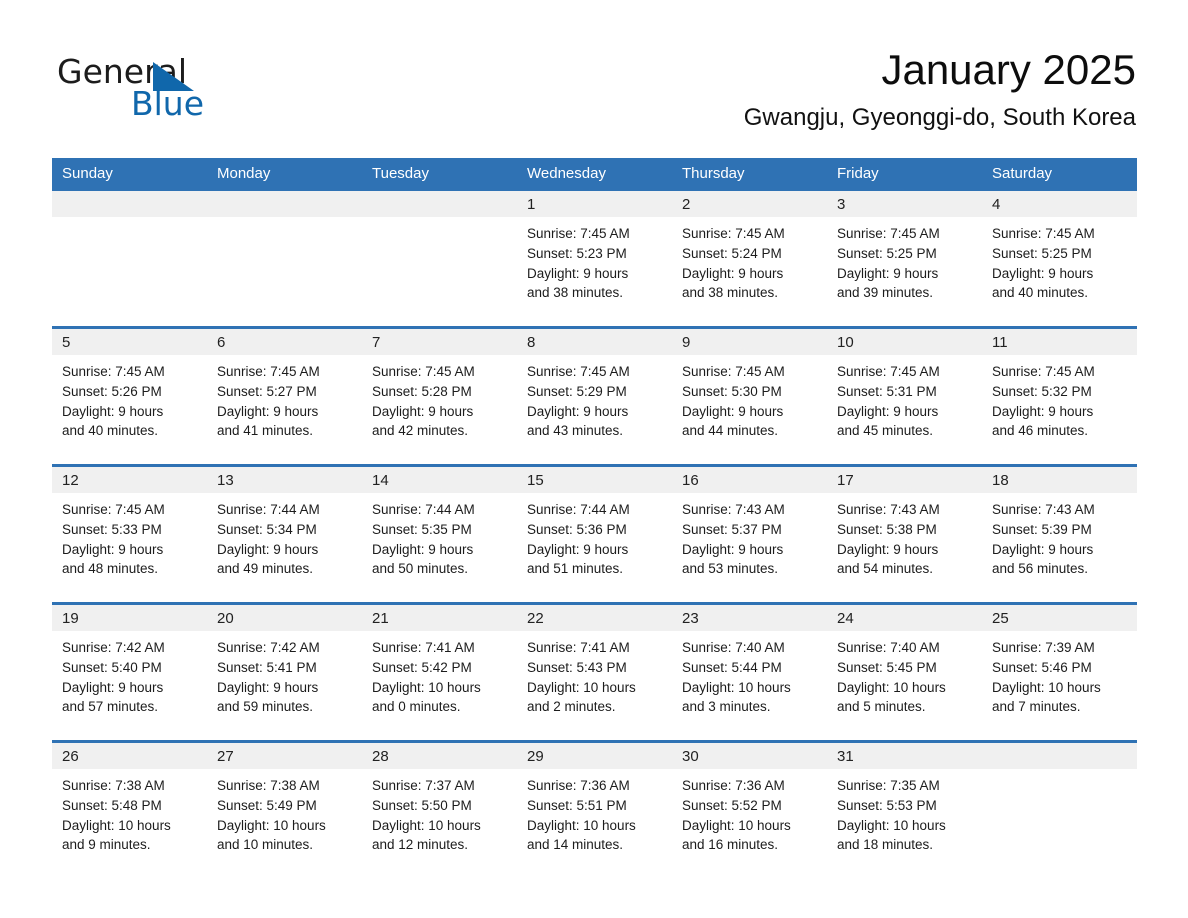 The height and width of the screenshot is (918, 1188). What do you see at coordinates (594, 342) in the screenshot?
I see `day-number: 8` at bounding box center [594, 342].